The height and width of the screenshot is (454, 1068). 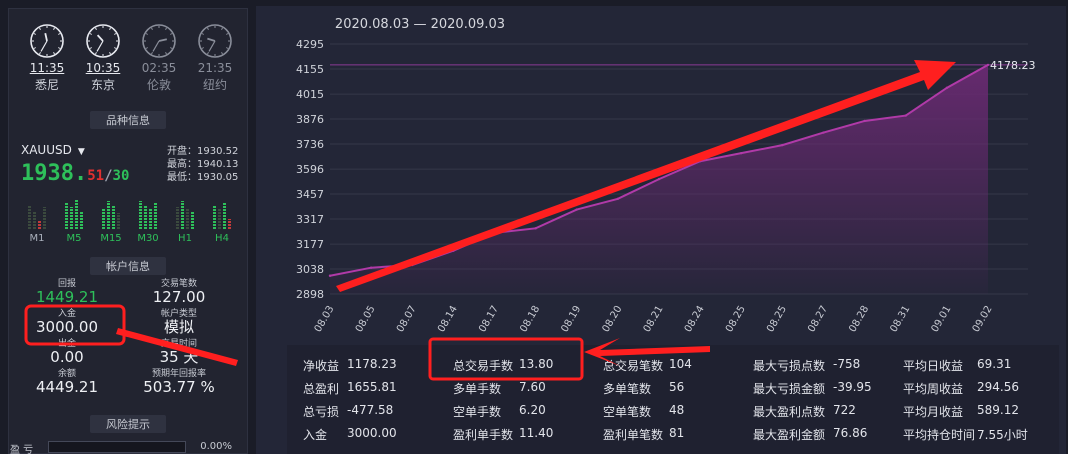 I want to click on account-annual: 预期年回报率 503.77 %, so click(x=179, y=382).